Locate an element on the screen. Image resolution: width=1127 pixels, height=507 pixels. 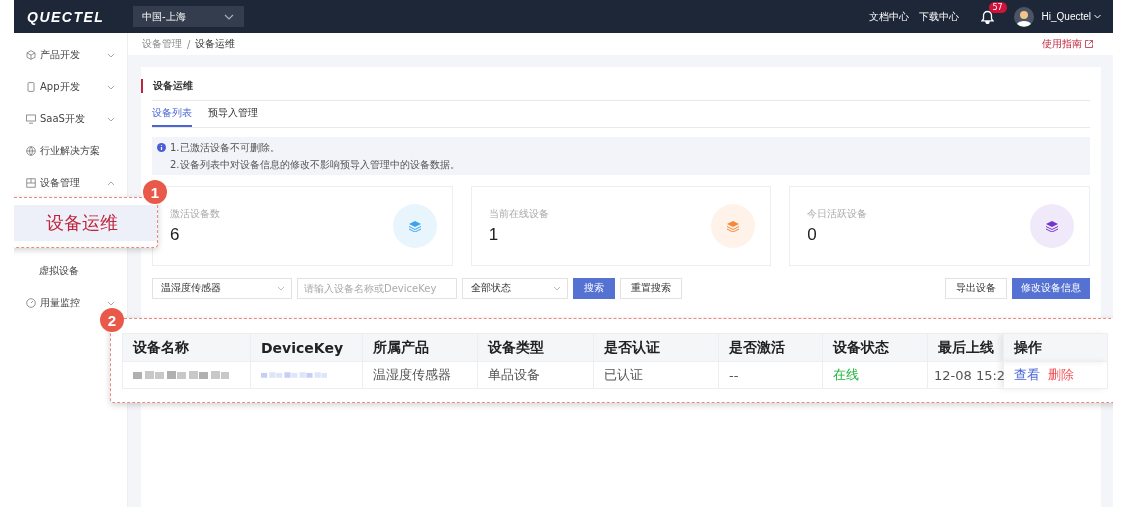
search-field: 请输入设备名称或DeviceKey is located at coordinates (377, 288).